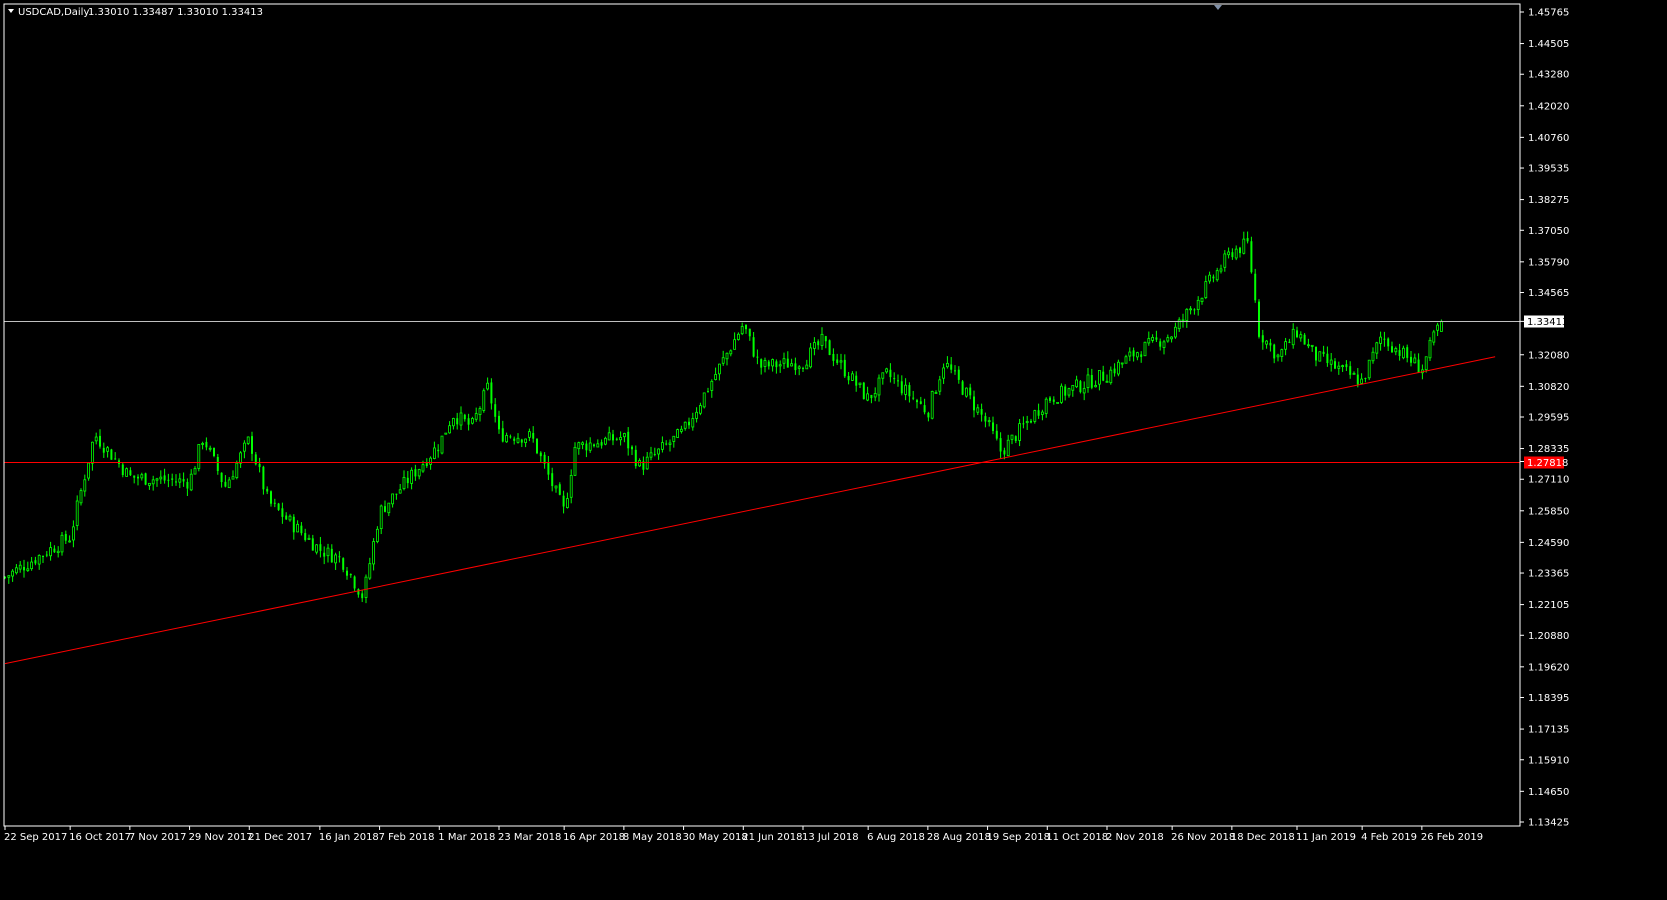 Image resolution: width=1667 pixels, height=900 pixels. What do you see at coordinates (1548, 355) in the screenshot?
I see `y-tick-label: 1.32080` at bounding box center [1548, 355].